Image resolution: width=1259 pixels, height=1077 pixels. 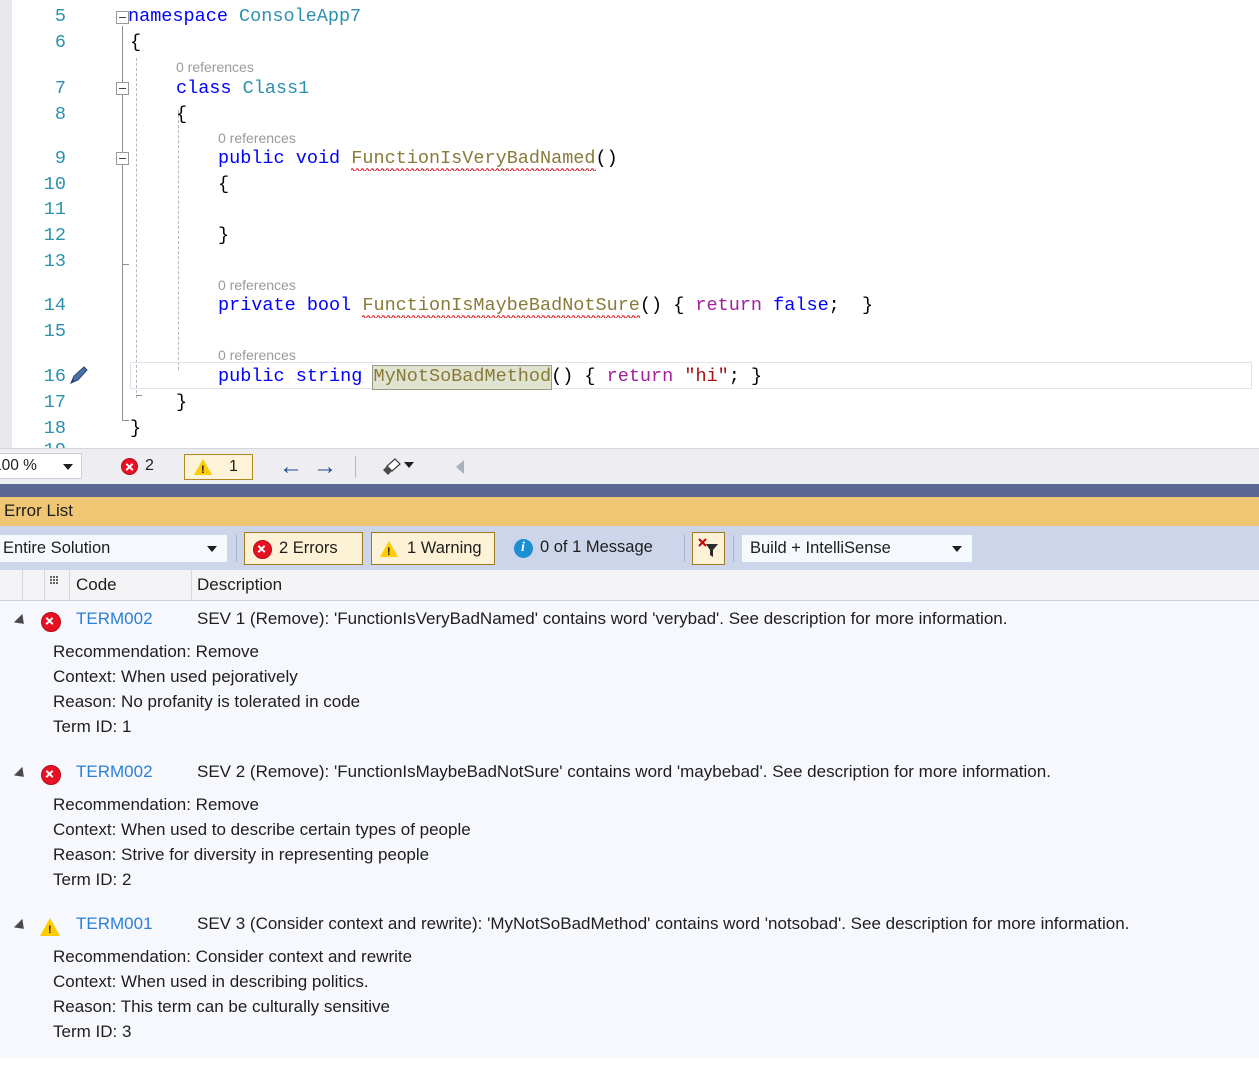 I want to click on code-line-17: }, so click(x=181, y=402).